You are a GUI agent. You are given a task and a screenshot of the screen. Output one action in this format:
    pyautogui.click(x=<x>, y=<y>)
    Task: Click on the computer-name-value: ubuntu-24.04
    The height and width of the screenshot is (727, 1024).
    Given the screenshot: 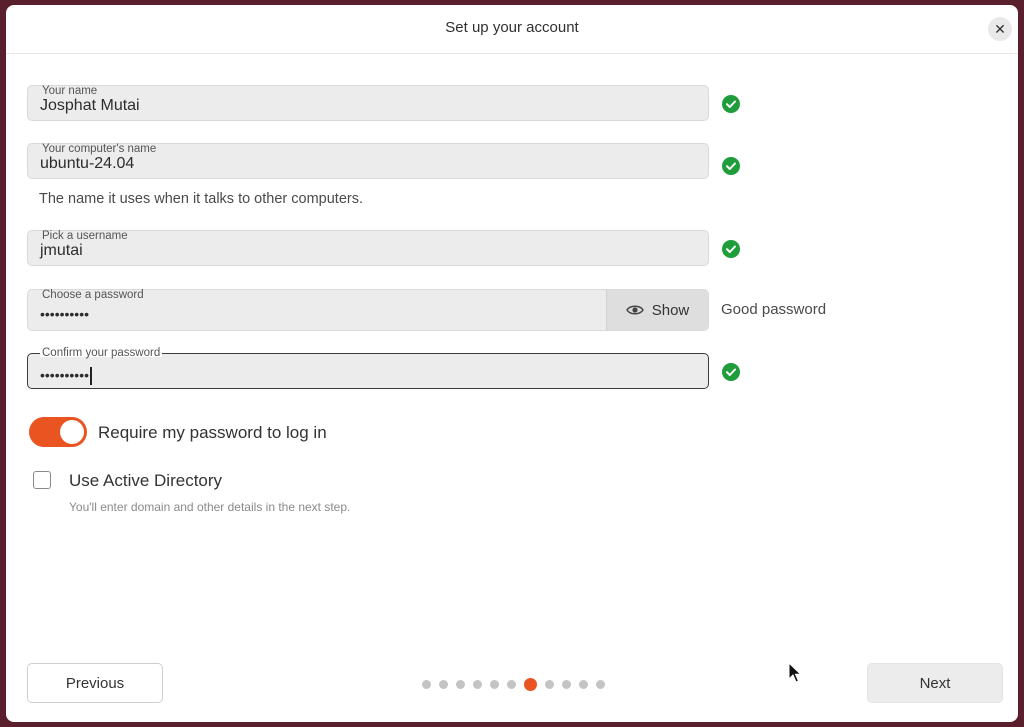 What is the action you would take?
    pyautogui.click(x=87, y=163)
    